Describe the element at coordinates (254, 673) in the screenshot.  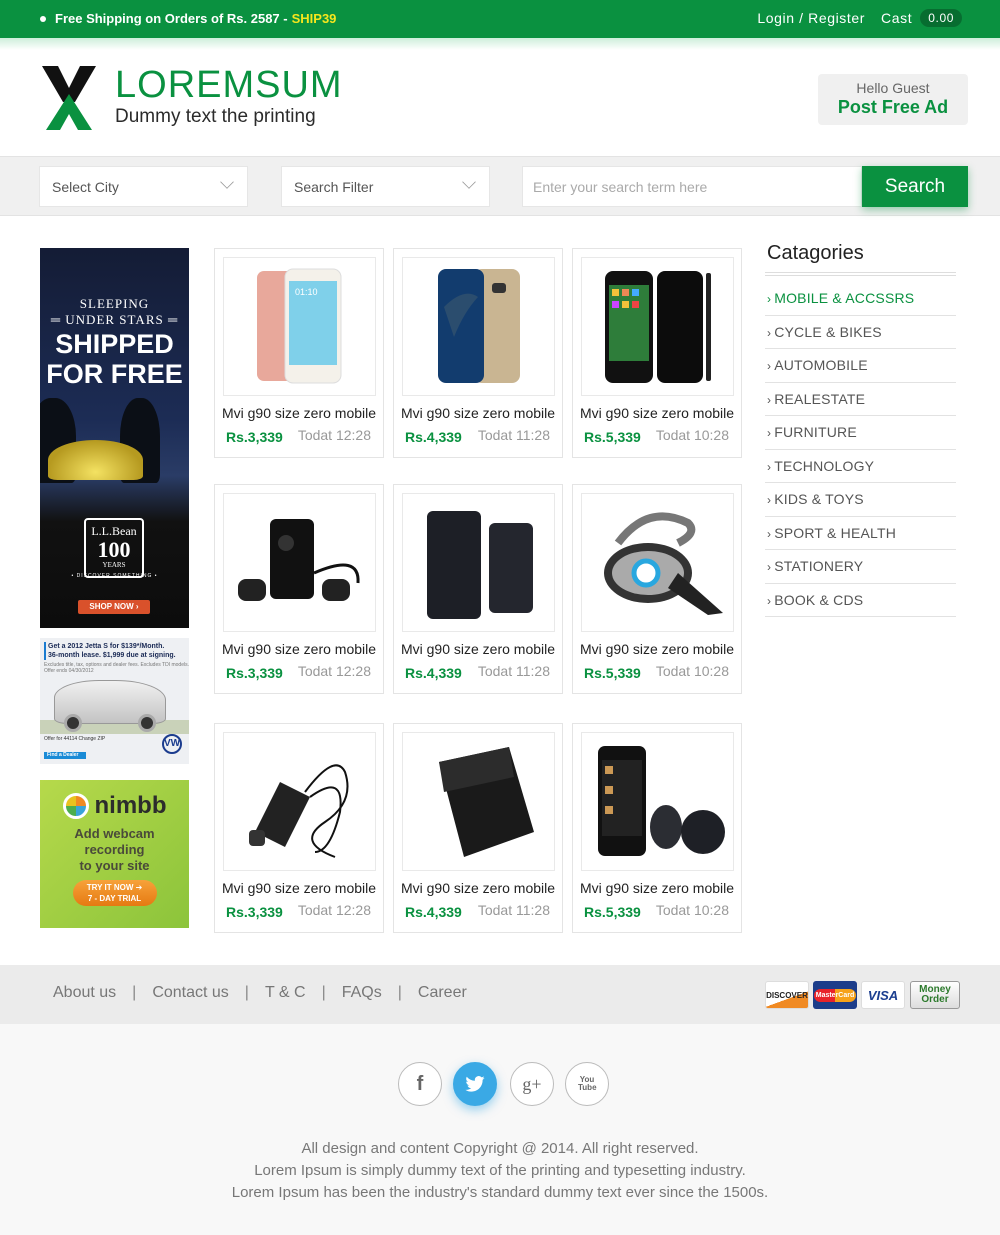
I see `product-price: Rs.3,339` at that location.